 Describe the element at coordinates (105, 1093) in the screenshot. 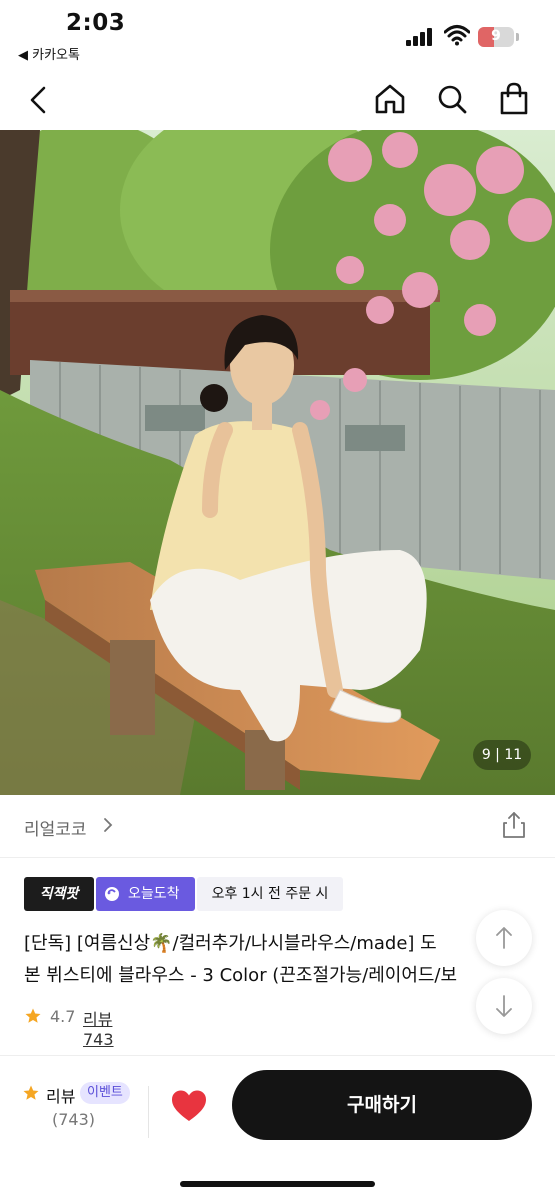

I see `event-badge: 이벤트` at that location.